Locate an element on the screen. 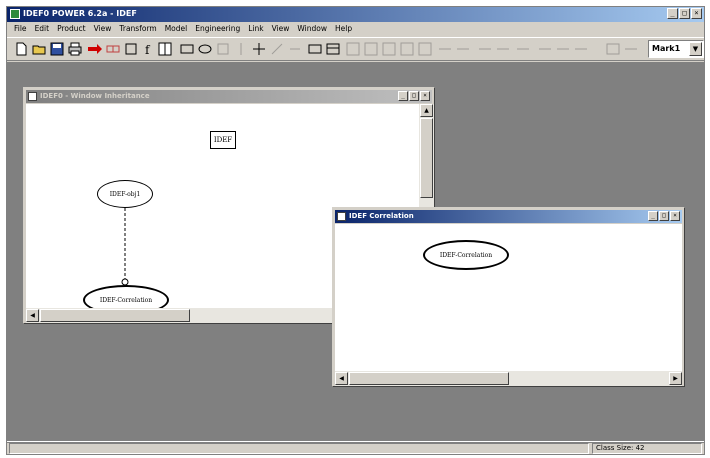 This screenshot has width=710, height=458. app-title: IDEF0 POWER 6.2a - IDEF is located at coordinates (80, 13).